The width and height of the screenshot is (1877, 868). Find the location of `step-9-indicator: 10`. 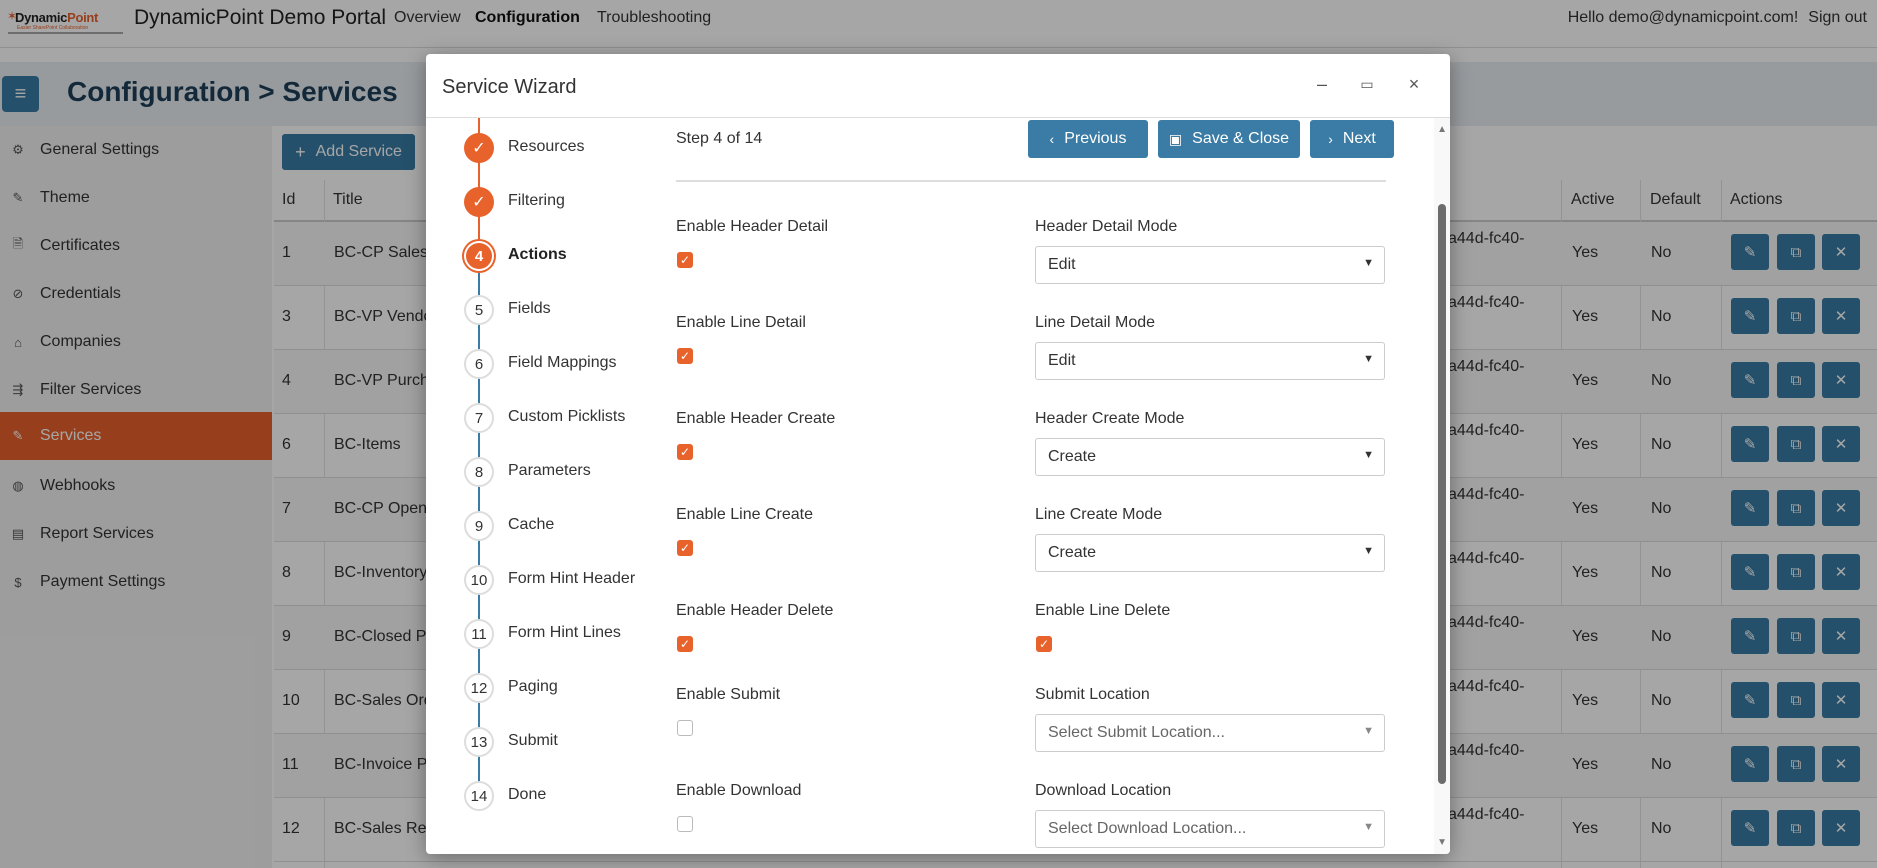

step-9-indicator: 10 is located at coordinates (479, 580).